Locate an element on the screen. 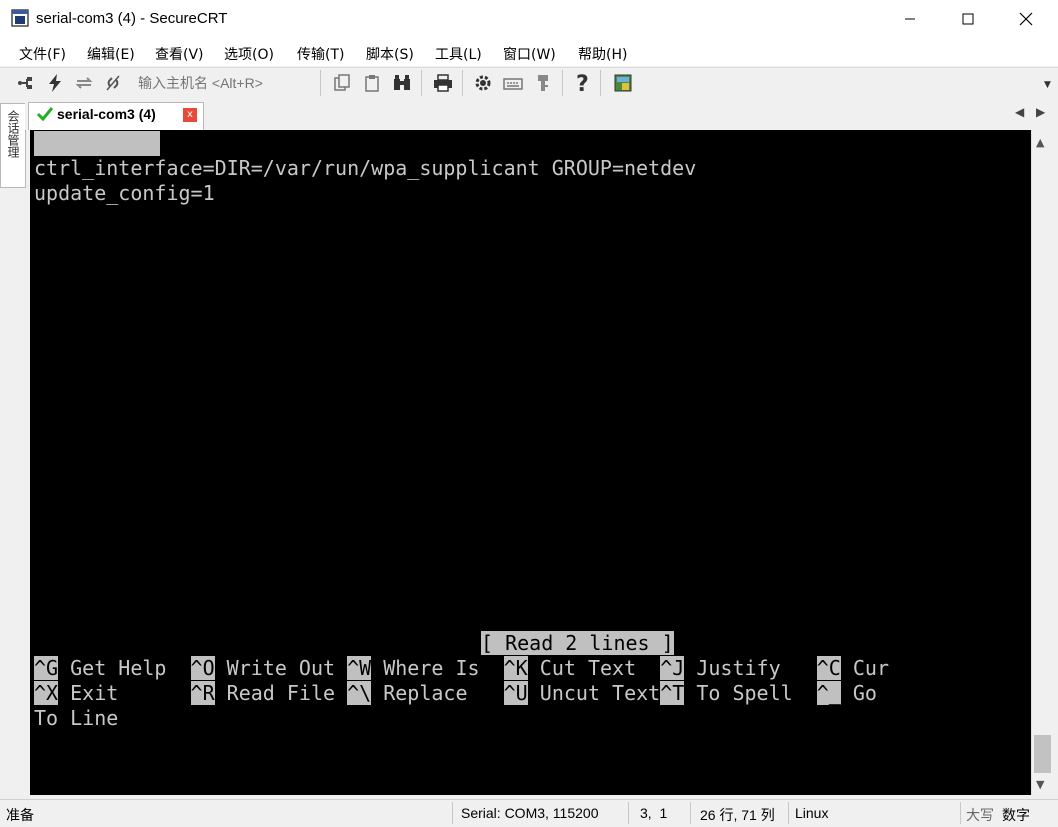  terminal-title-highlight is located at coordinates (97, 143).